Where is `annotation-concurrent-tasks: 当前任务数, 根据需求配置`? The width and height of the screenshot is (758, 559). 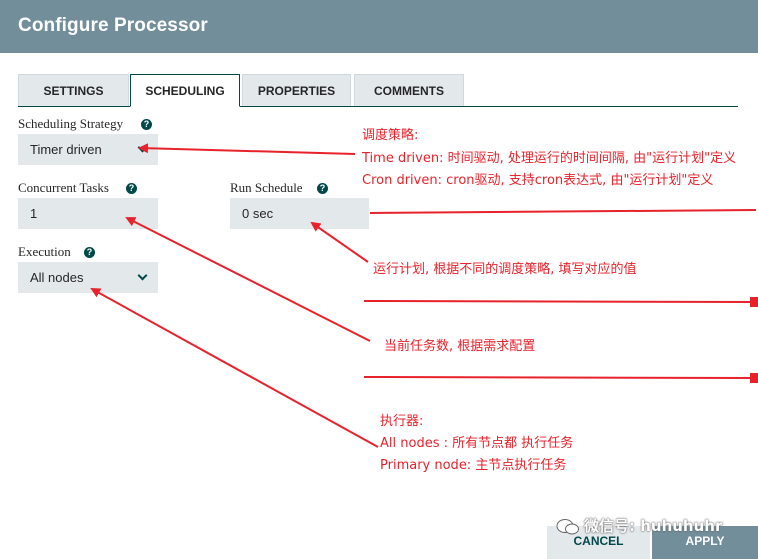 annotation-concurrent-tasks: 当前任务数, 根据需求配置 is located at coordinates (460, 346).